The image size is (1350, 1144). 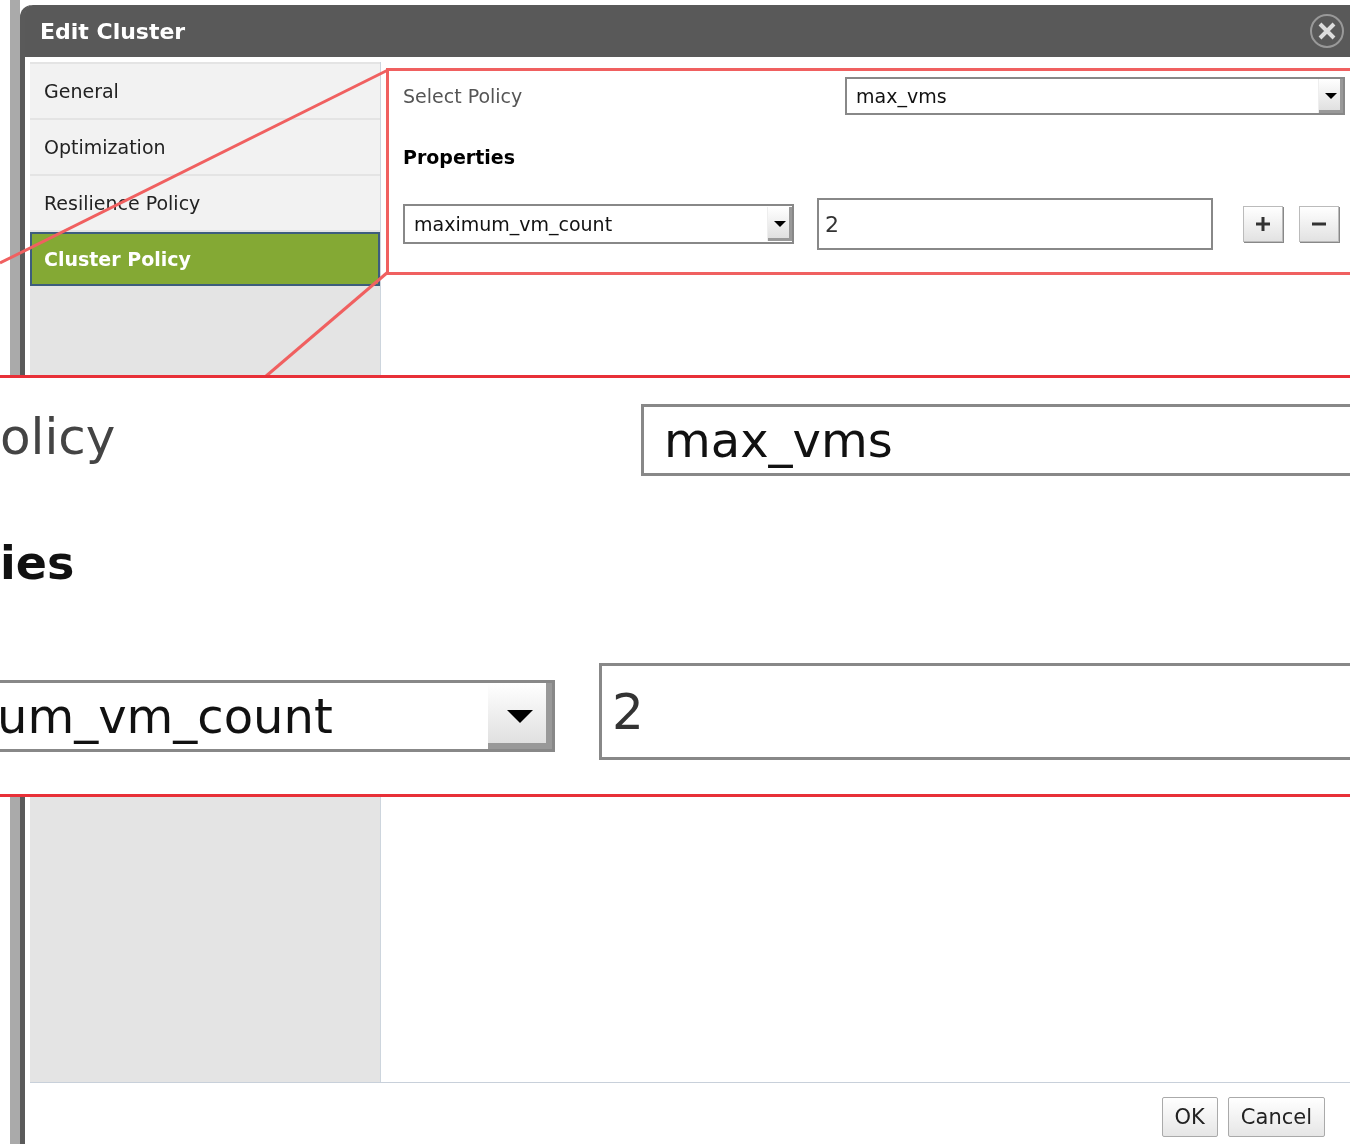 I want to click on section-heading: ies, so click(x=37, y=563).